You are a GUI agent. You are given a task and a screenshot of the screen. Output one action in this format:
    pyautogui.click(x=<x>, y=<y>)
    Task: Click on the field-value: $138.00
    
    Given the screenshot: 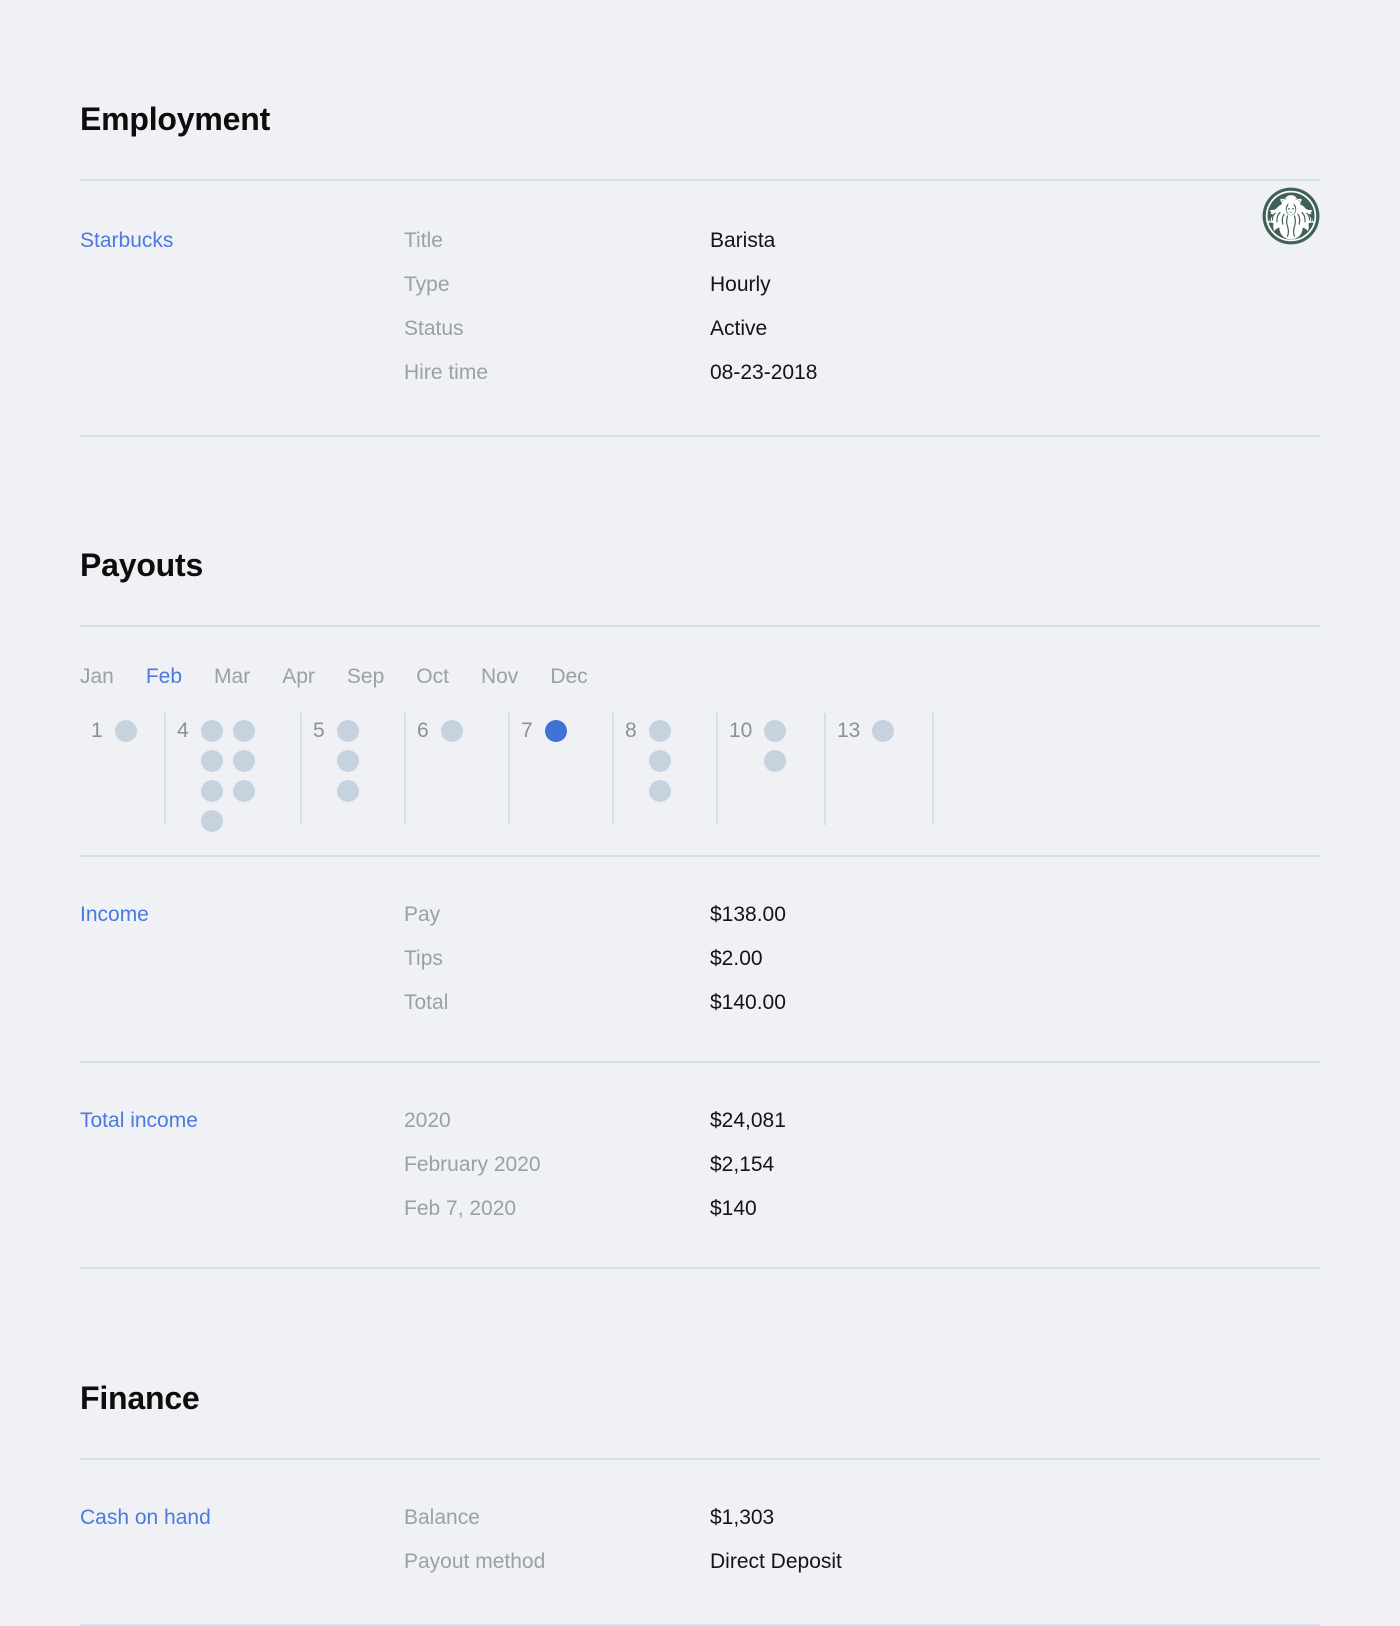 What is the action you would take?
    pyautogui.click(x=748, y=915)
    